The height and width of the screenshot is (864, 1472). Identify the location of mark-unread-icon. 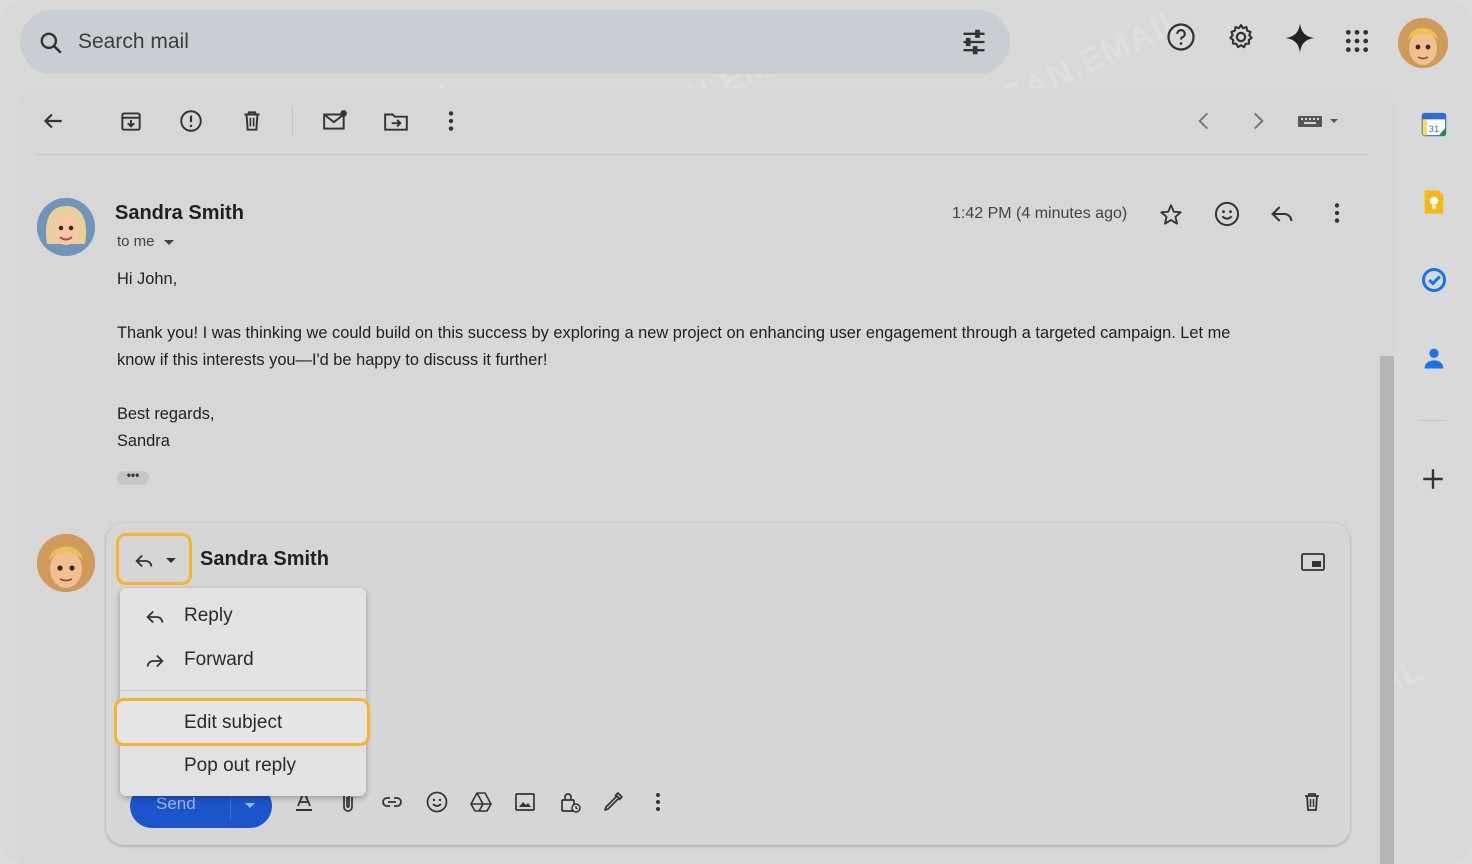
(335, 121).